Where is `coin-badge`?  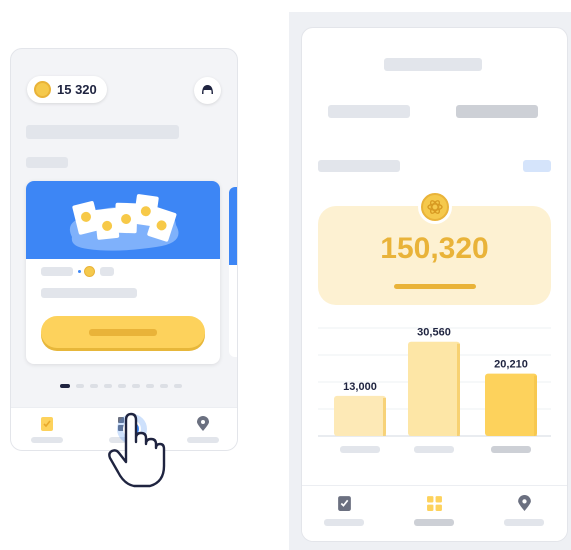 coin-badge is located at coordinates (435, 207).